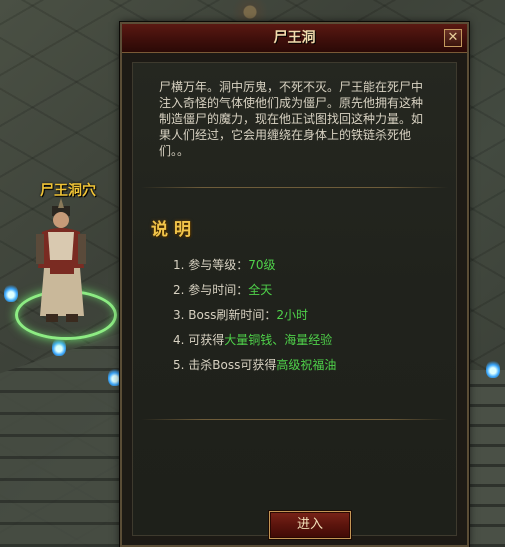  What do you see at coordinates (199, 340) in the screenshot?
I see `rule-label: 4. 可获得` at bounding box center [199, 340].